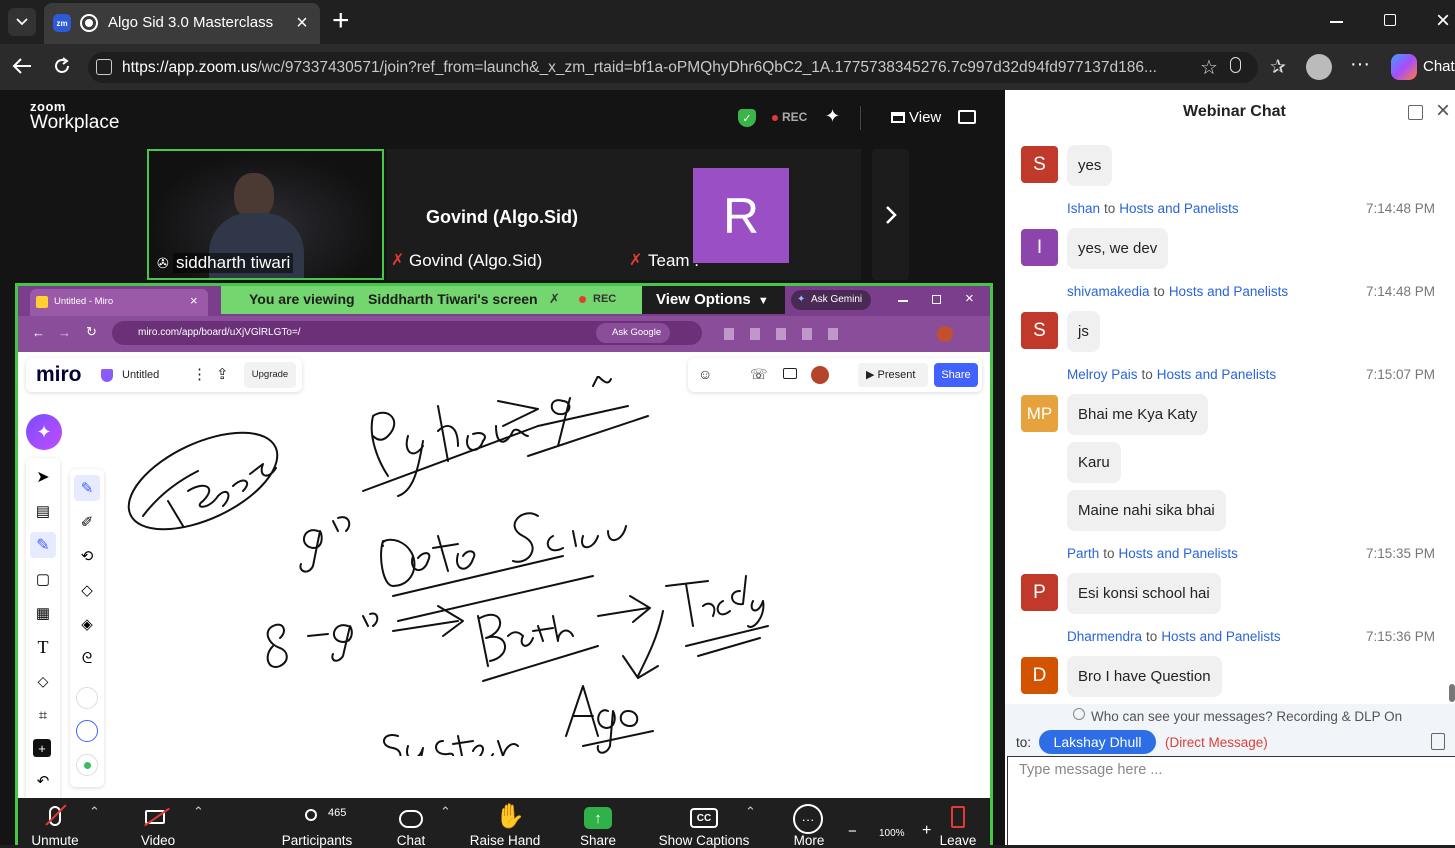  What do you see at coordinates (428, 621) in the screenshot?
I see `arrow-to-breadth` at bounding box center [428, 621].